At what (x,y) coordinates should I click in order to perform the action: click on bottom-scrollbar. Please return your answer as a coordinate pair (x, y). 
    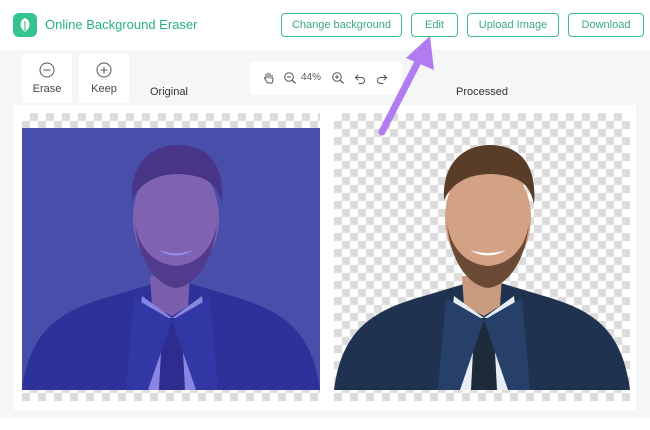
    Looking at the image, I should click on (325, 424).